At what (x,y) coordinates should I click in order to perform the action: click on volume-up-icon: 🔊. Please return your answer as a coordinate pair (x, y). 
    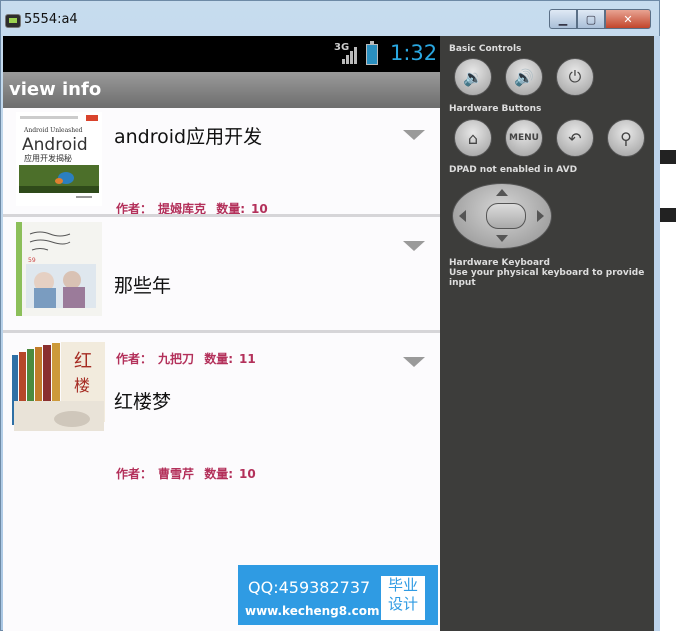
    Looking at the image, I should click on (524, 77).